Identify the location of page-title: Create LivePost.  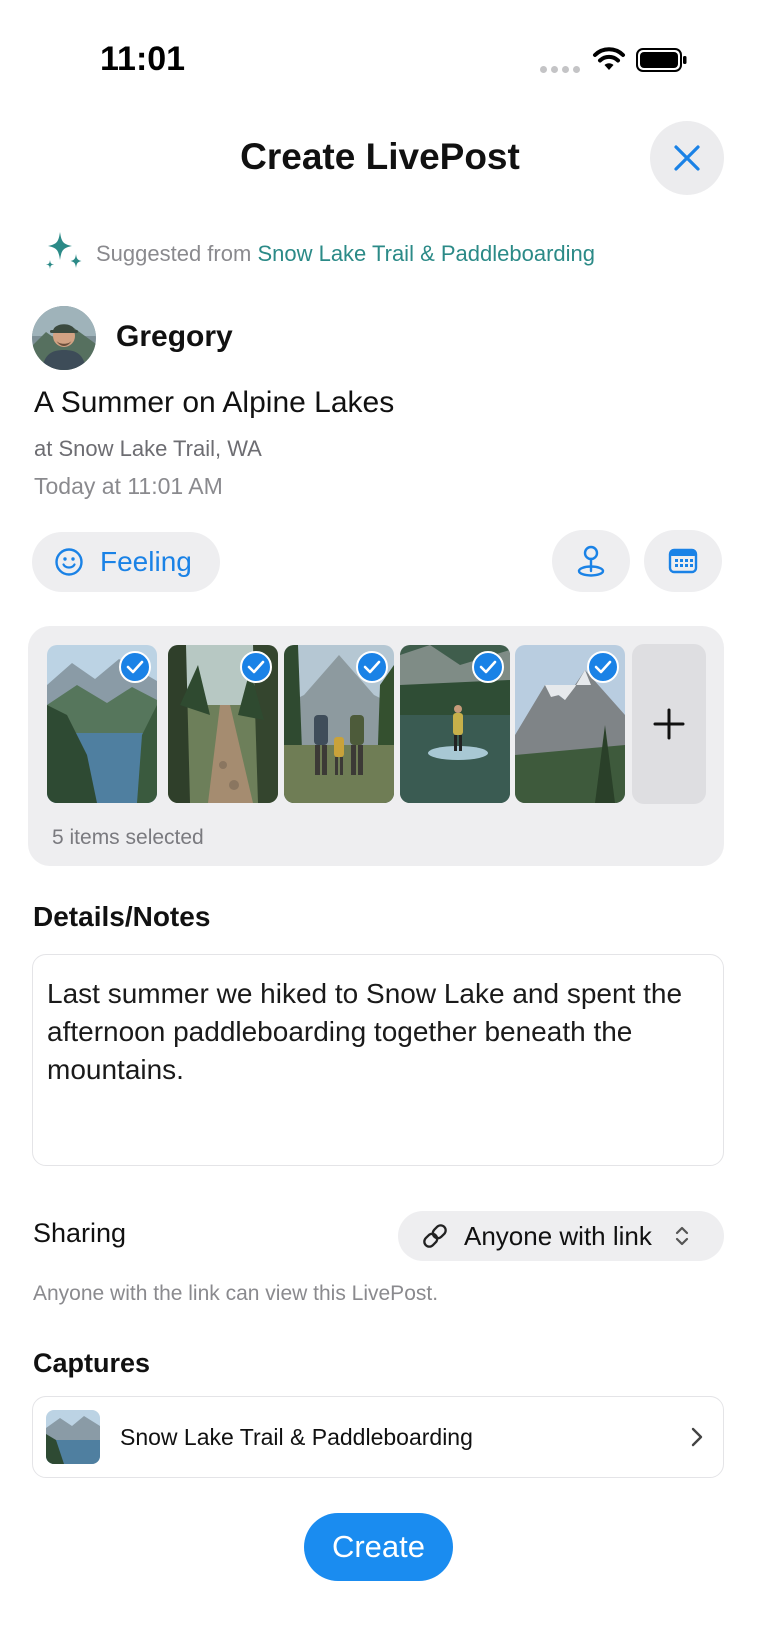
(380, 156).